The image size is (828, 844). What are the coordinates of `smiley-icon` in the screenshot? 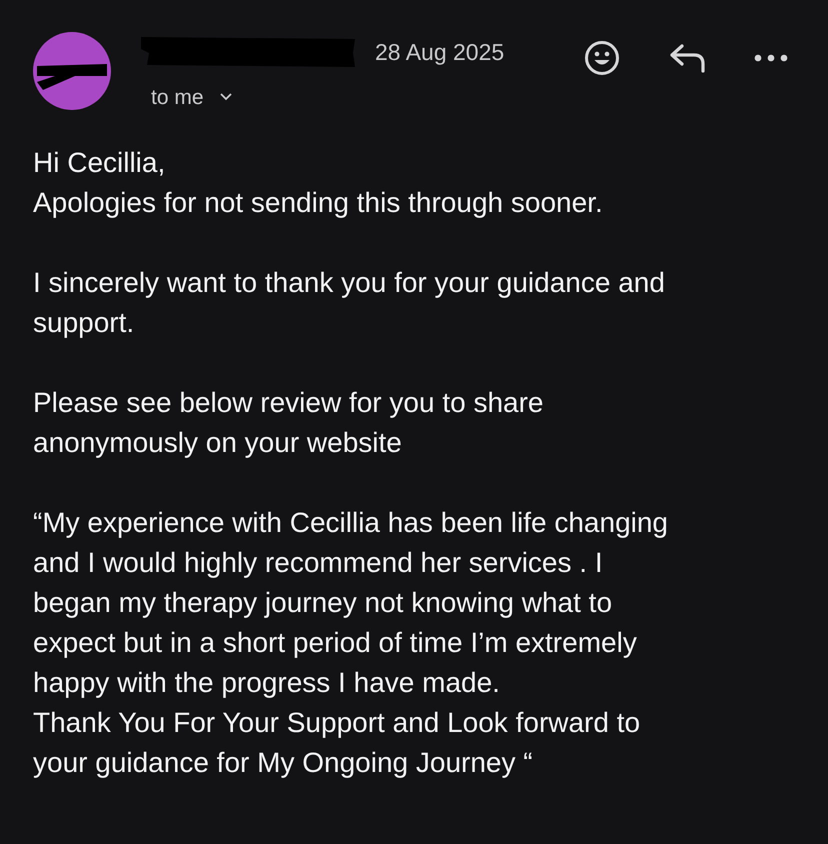 It's located at (602, 58).